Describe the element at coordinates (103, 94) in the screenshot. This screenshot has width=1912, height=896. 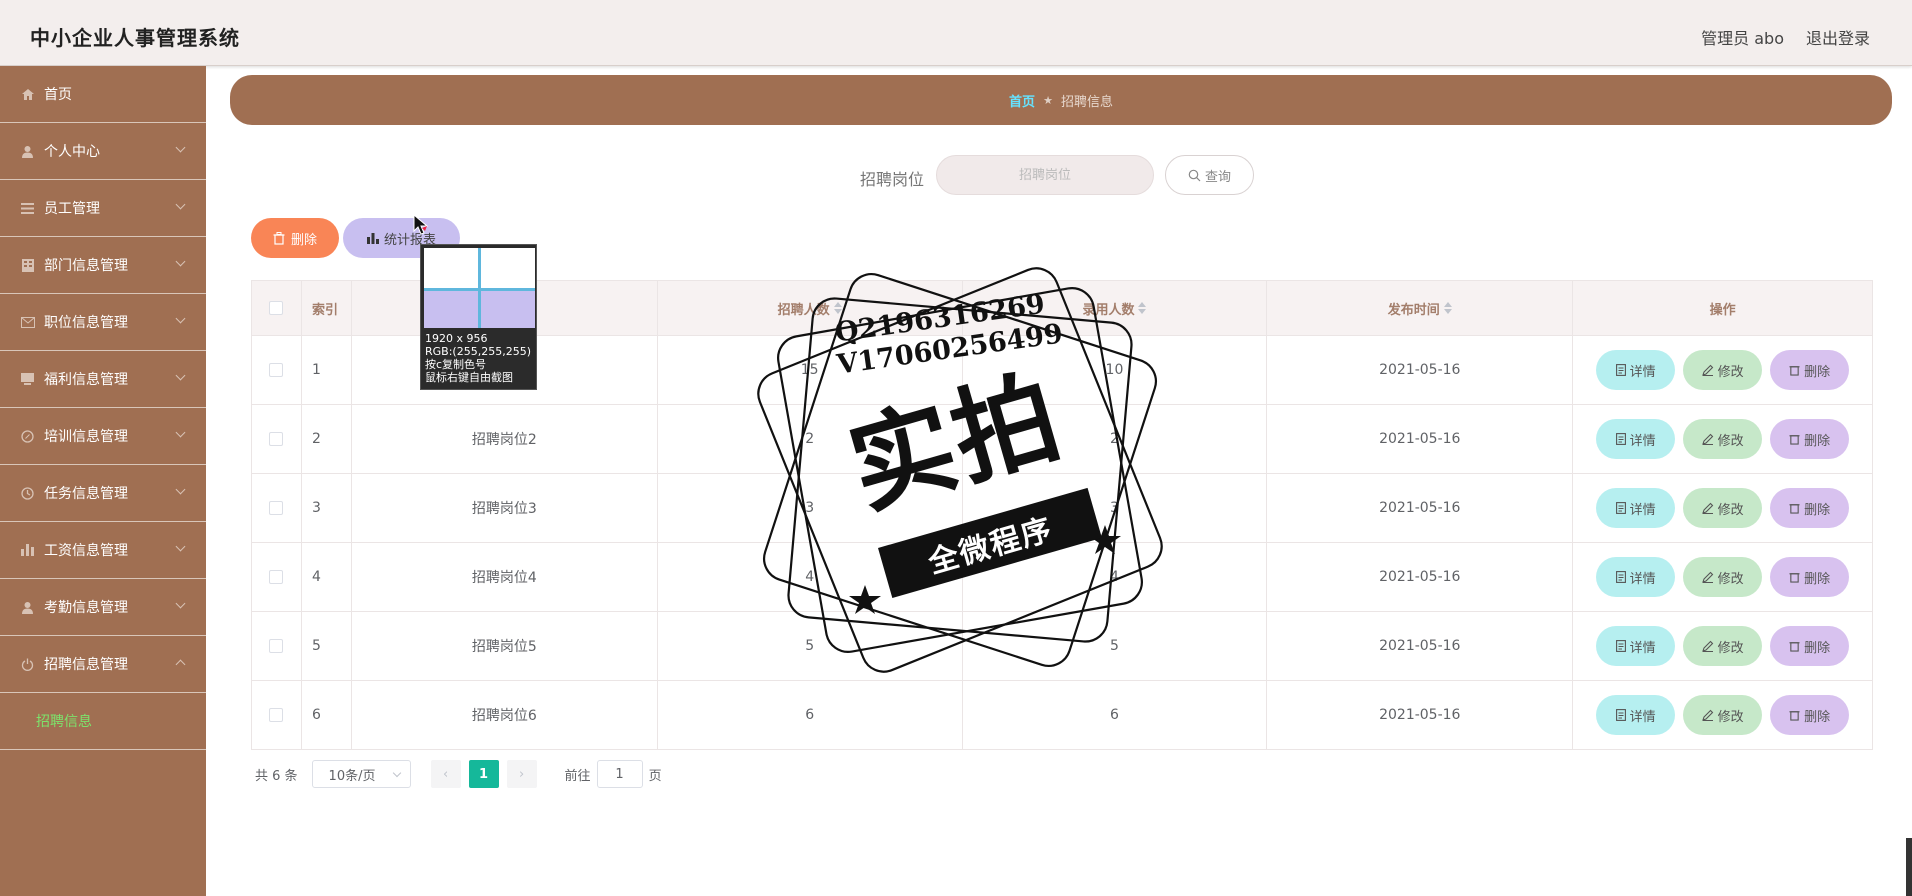
I see `sidebar-item-home: 首页` at that location.